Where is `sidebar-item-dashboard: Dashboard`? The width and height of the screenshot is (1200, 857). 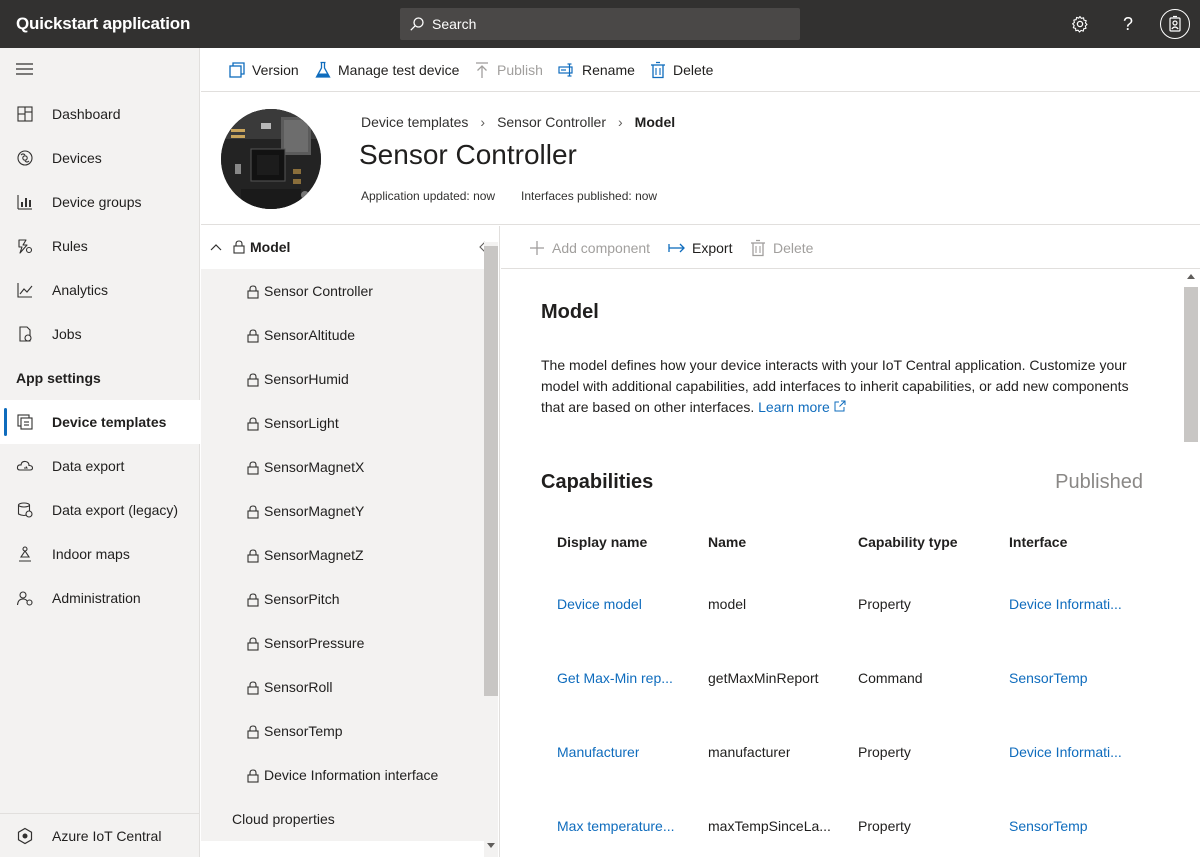
sidebar-item-dashboard: Dashboard is located at coordinates (100, 114).